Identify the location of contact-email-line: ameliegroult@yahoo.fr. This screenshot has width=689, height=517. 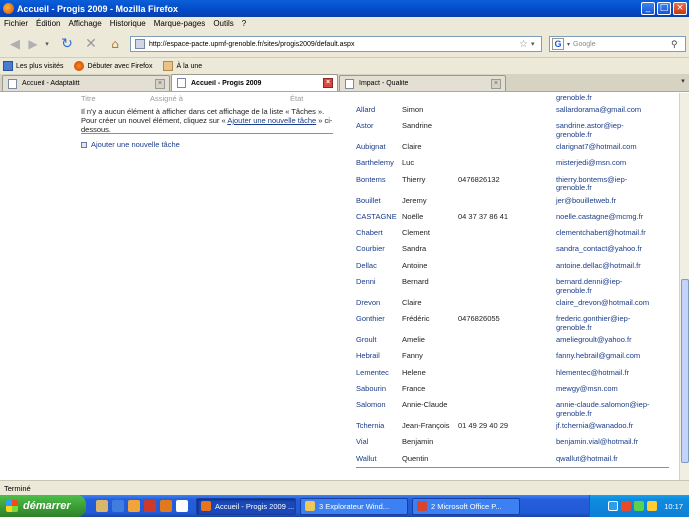
(617, 340).